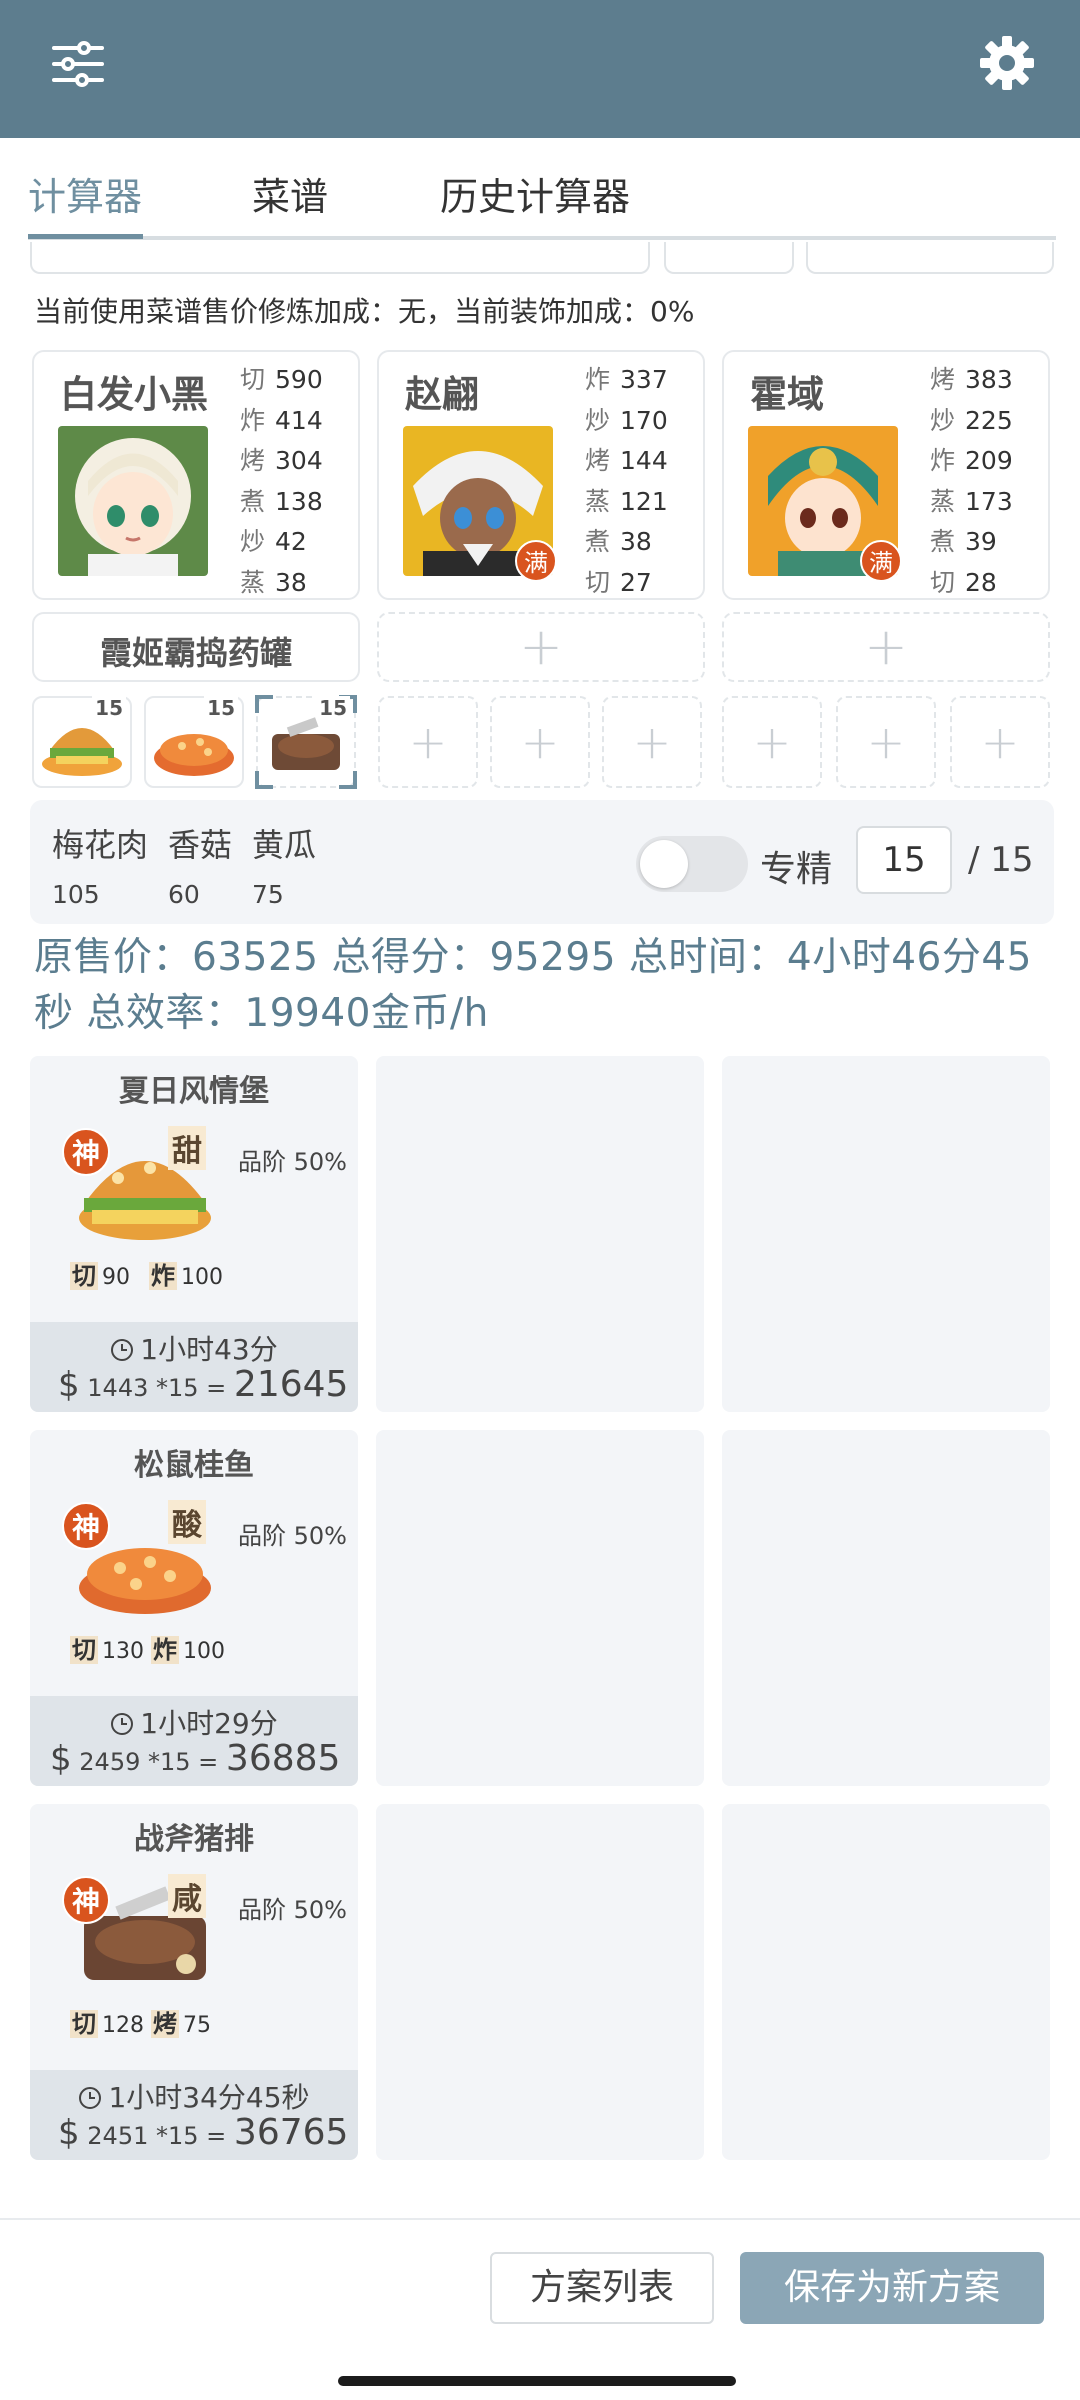 The height and width of the screenshot is (2400, 1080). What do you see at coordinates (618, 541) in the screenshot?
I see `skill-row: 煮 38` at bounding box center [618, 541].